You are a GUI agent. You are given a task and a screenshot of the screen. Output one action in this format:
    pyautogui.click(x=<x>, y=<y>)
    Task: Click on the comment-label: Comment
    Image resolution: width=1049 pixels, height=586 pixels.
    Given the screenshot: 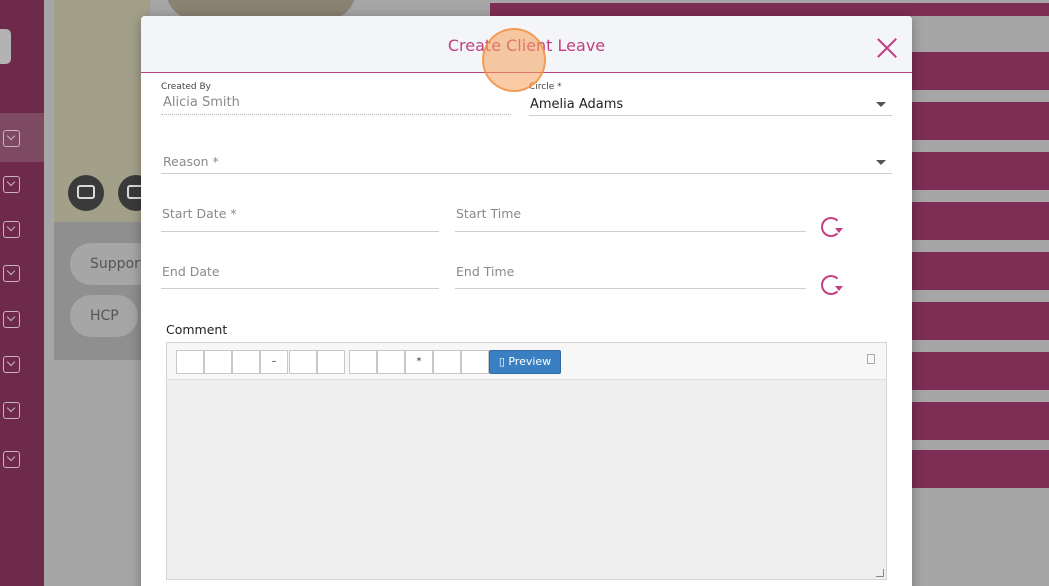 What is the action you would take?
    pyautogui.click(x=197, y=329)
    